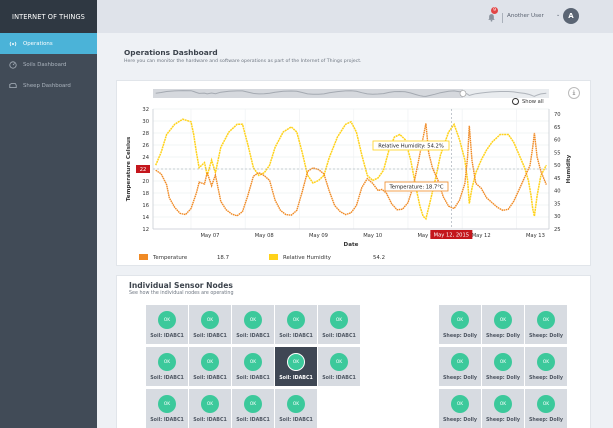 Image resolution: width=613 pixels, height=428 pixels. What do you see at coordinates (502, 18) in the screenshot?
I see `header-divider` at bounding box center [502, 18].